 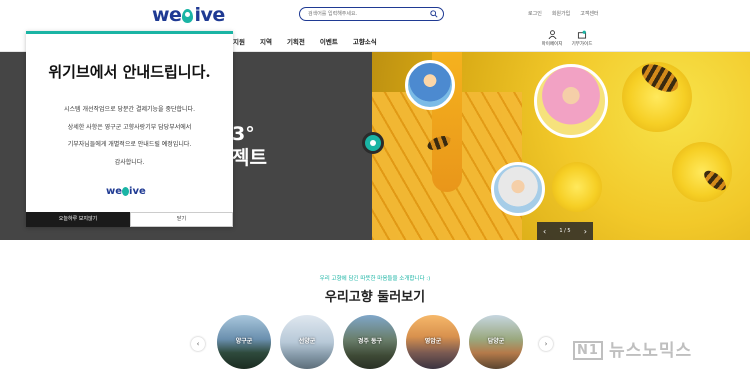 I want to click on boy-photo-circle, so click(x=518, y=189).